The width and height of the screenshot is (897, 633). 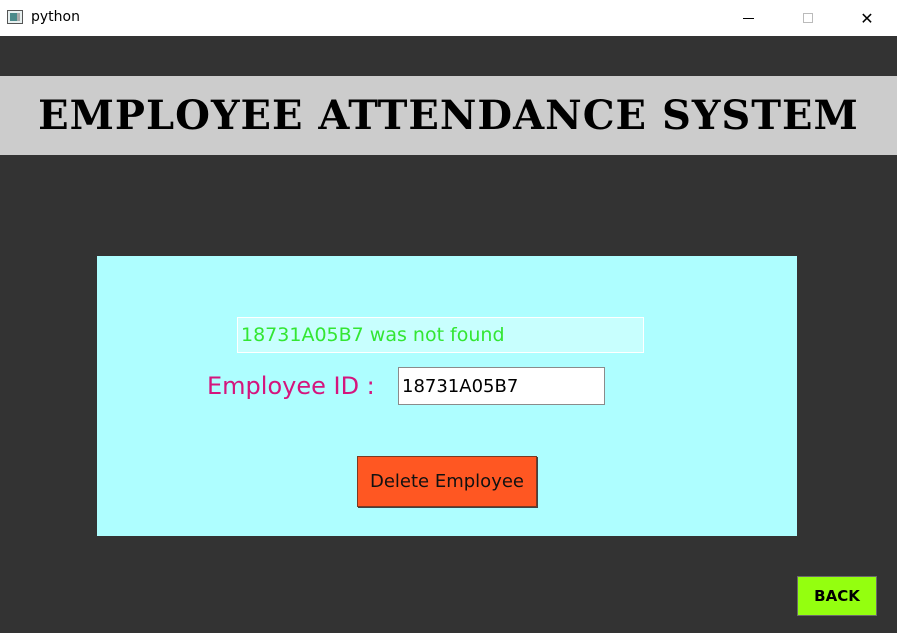 I want to click on close-icon: ✕, so click(x=867, y=18).